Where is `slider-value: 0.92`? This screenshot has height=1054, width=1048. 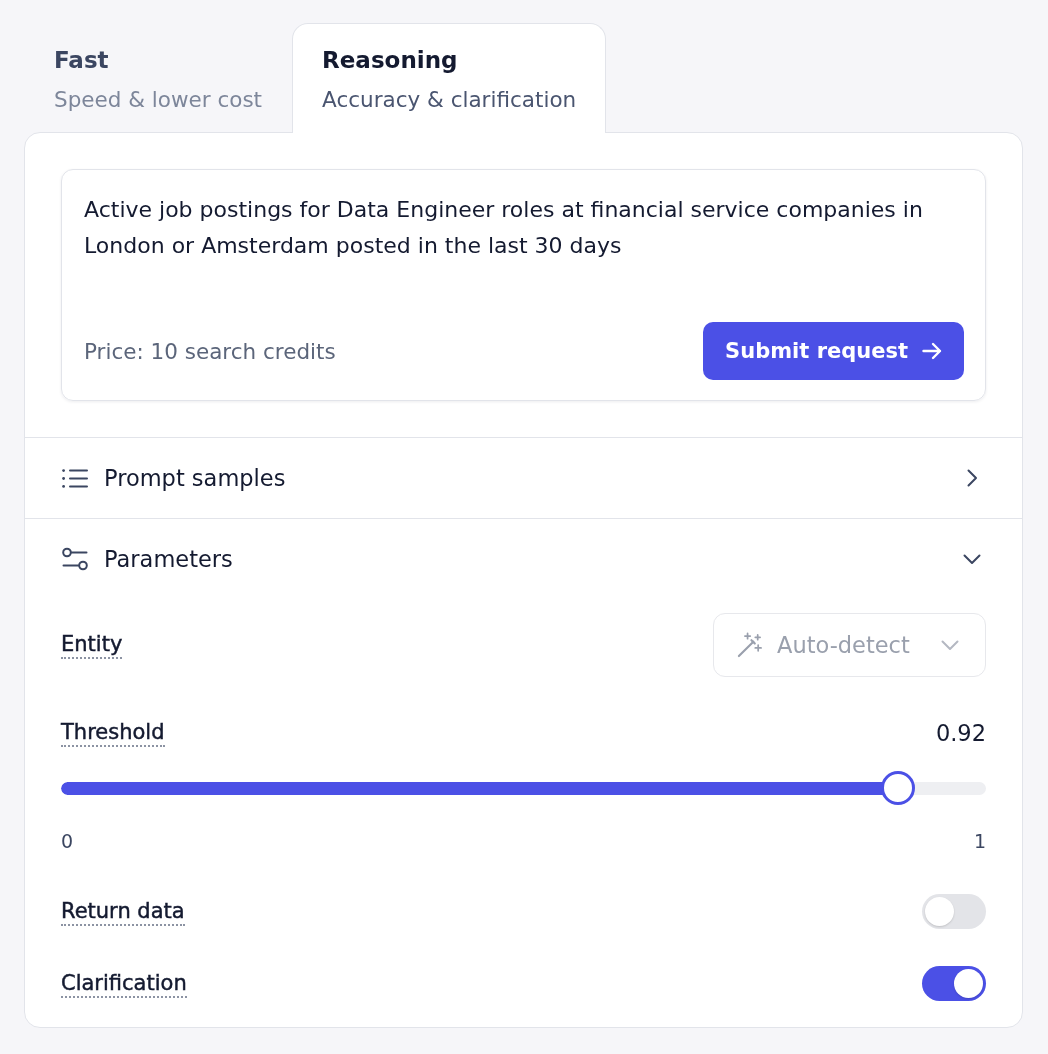 slider-value: 0.92 is located at coordinates (960, 733).